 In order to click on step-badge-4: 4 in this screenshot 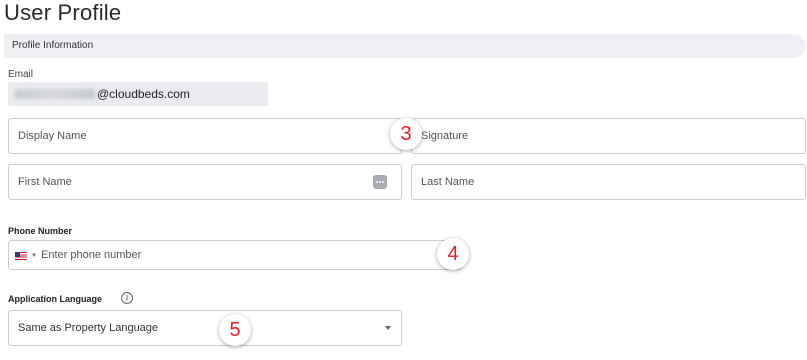, I will do `click(453, 254)`.